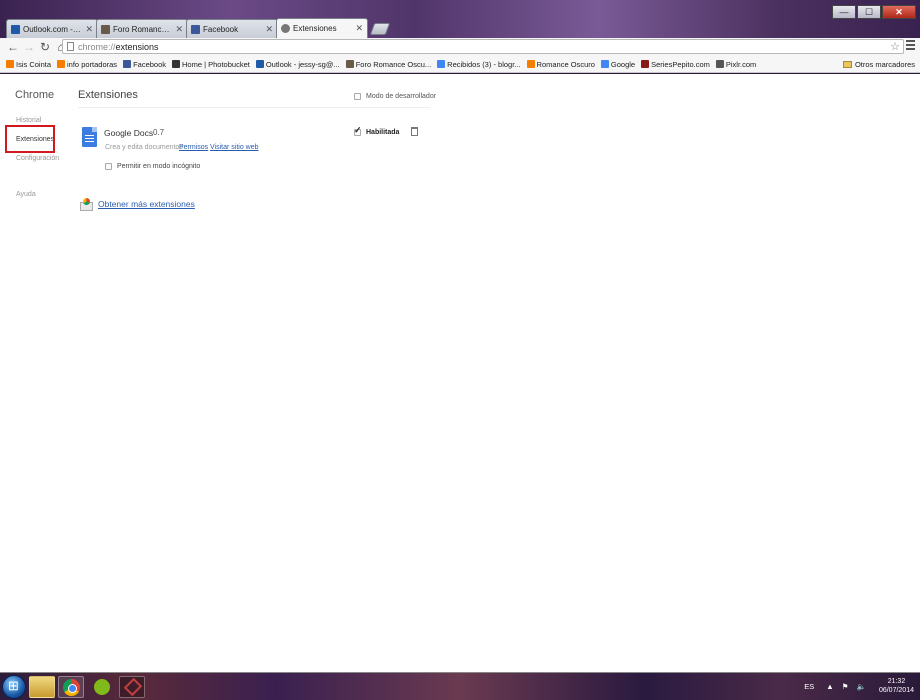 The height and width of the screenshot is (700, 920). Describe the element at coordinates (71, 687) in the screenshot. I see `chrome-icon` at that location.